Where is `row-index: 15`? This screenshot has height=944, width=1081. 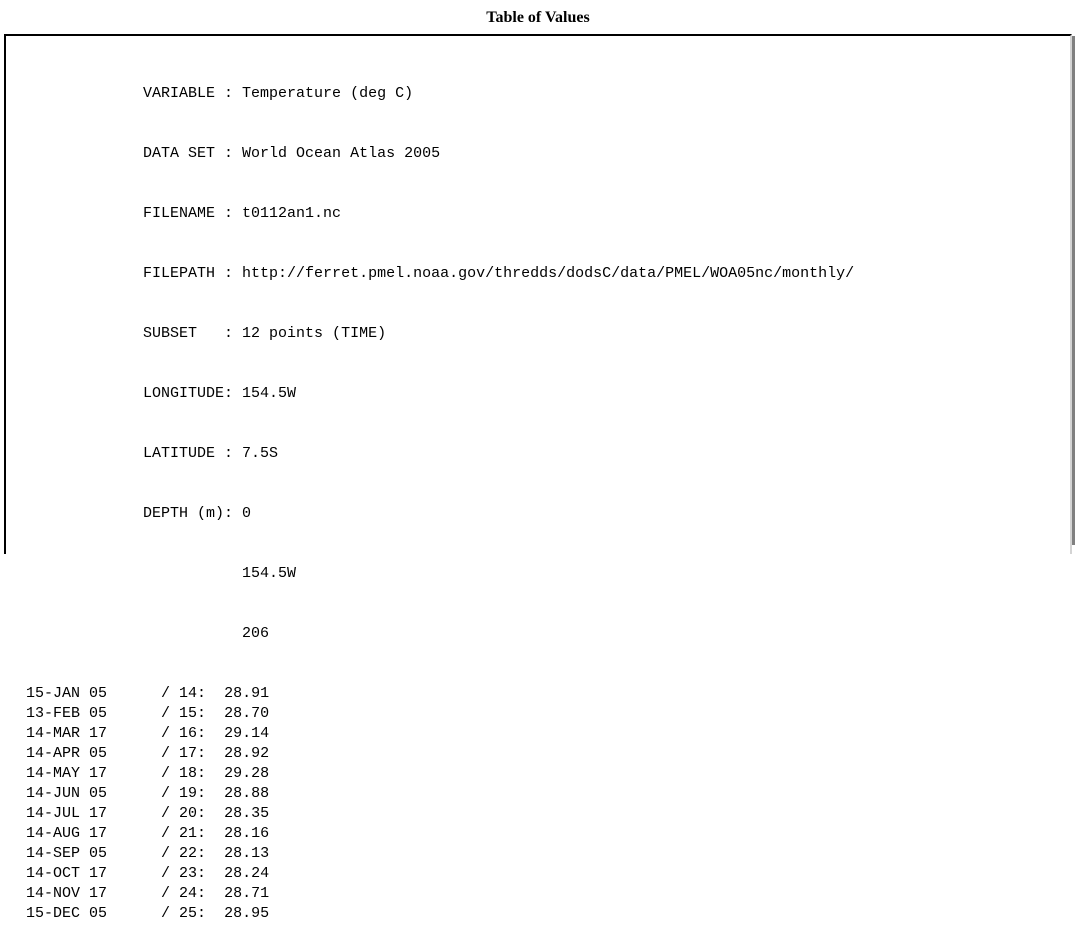 row-index: 15 is located at coordinates (188, 713).